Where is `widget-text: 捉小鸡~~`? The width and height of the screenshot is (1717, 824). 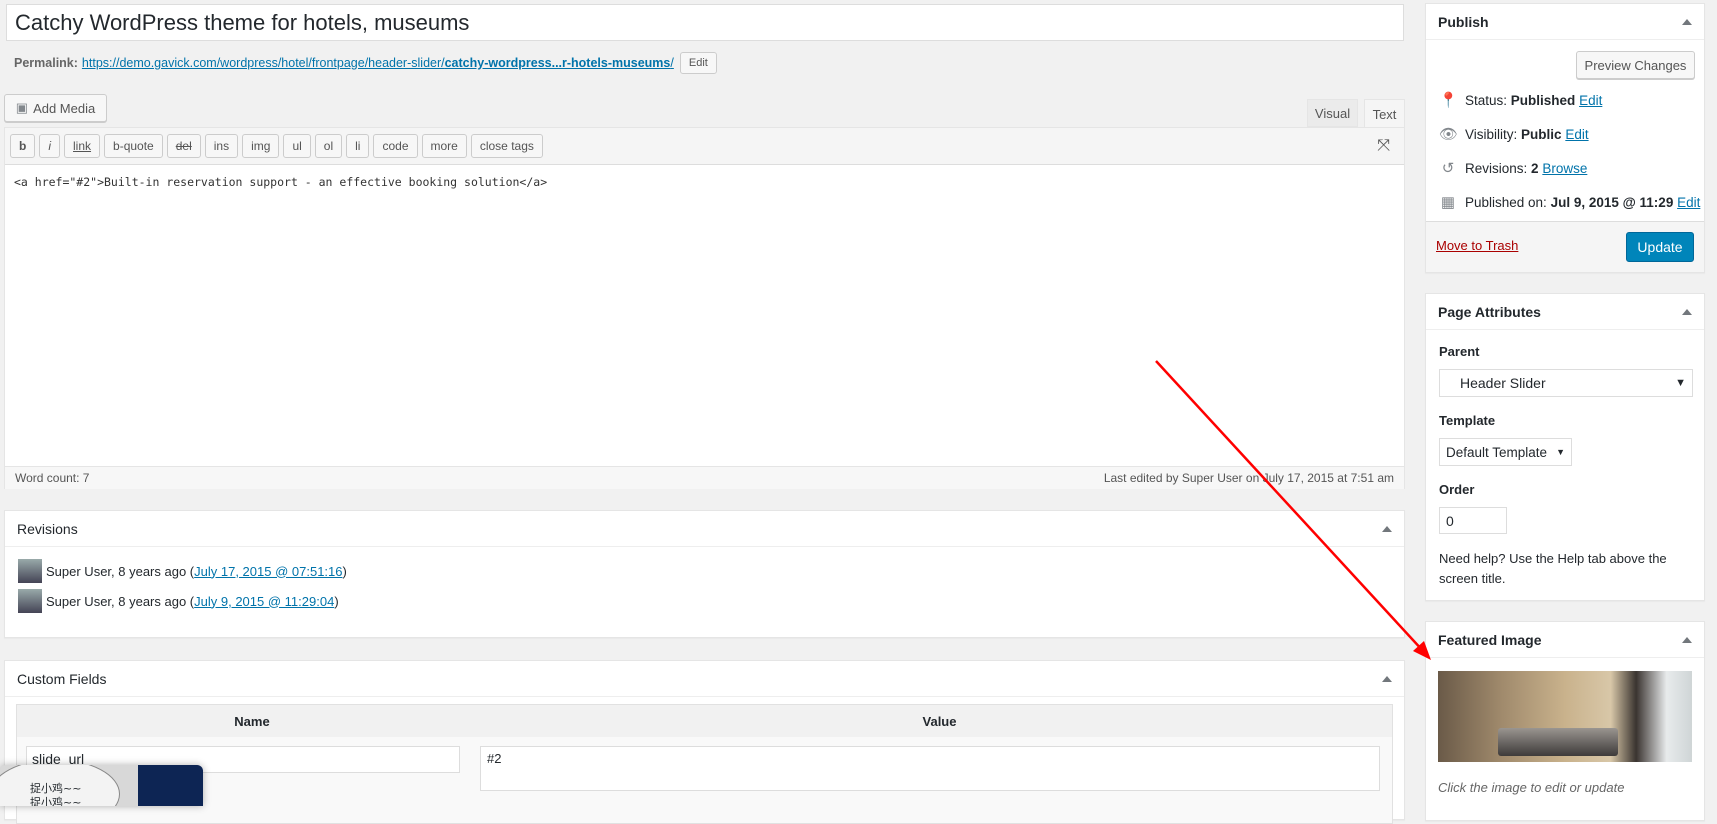
widget-text: 捉小鸡~~ is located at coordinates (56, 801).